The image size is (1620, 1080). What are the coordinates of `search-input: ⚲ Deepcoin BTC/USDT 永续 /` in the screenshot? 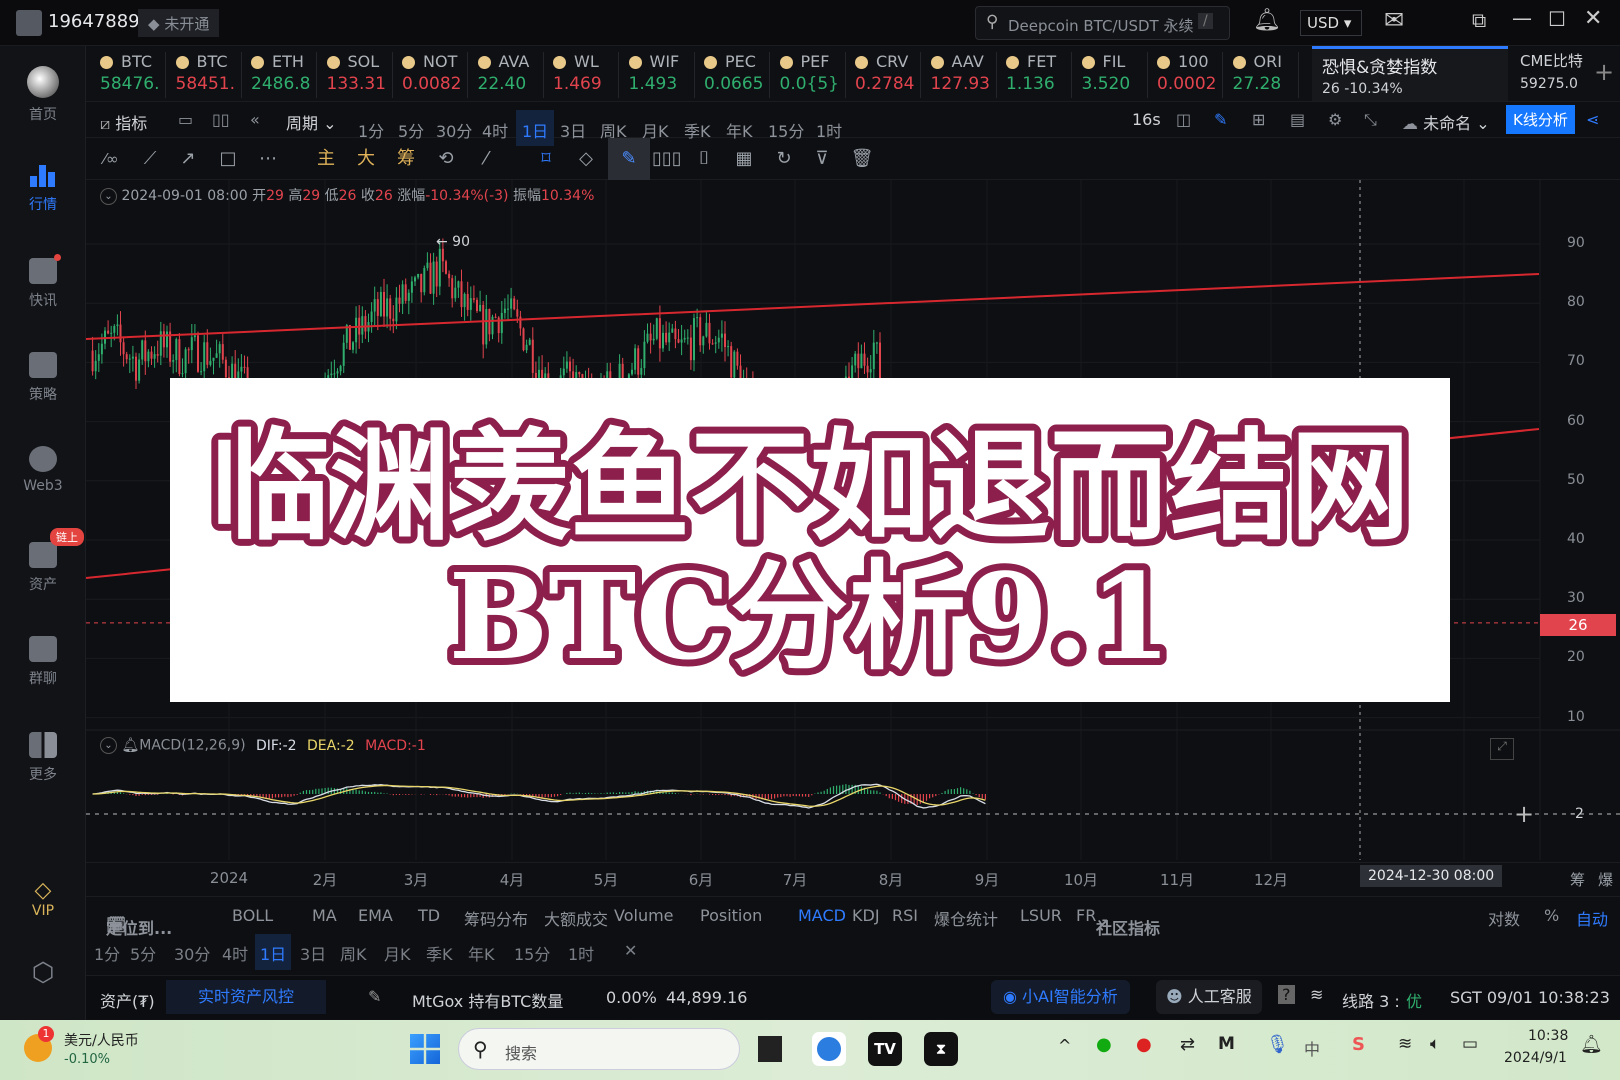 It's located at (1102, 23).